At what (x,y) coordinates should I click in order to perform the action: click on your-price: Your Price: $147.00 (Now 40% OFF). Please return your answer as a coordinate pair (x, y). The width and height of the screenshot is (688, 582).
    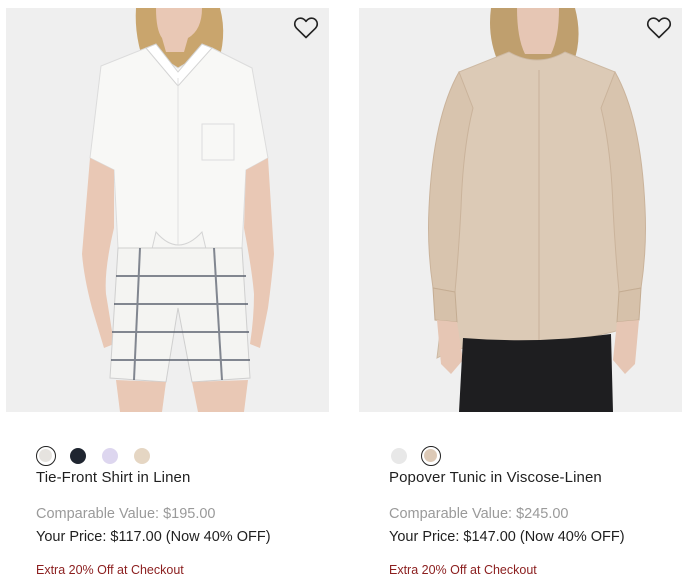
    Looking at the image, I should click on (507, 537).